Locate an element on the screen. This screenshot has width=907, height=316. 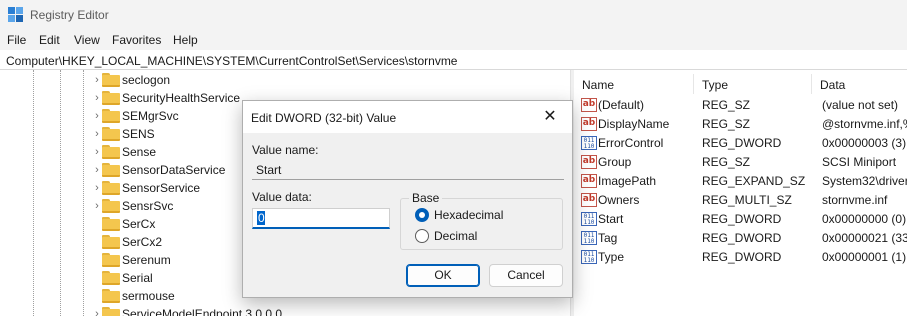
value-row-owners: ab Owners REG_MULTI_SZ stornvme.inf is located at coordinates (741, 200).